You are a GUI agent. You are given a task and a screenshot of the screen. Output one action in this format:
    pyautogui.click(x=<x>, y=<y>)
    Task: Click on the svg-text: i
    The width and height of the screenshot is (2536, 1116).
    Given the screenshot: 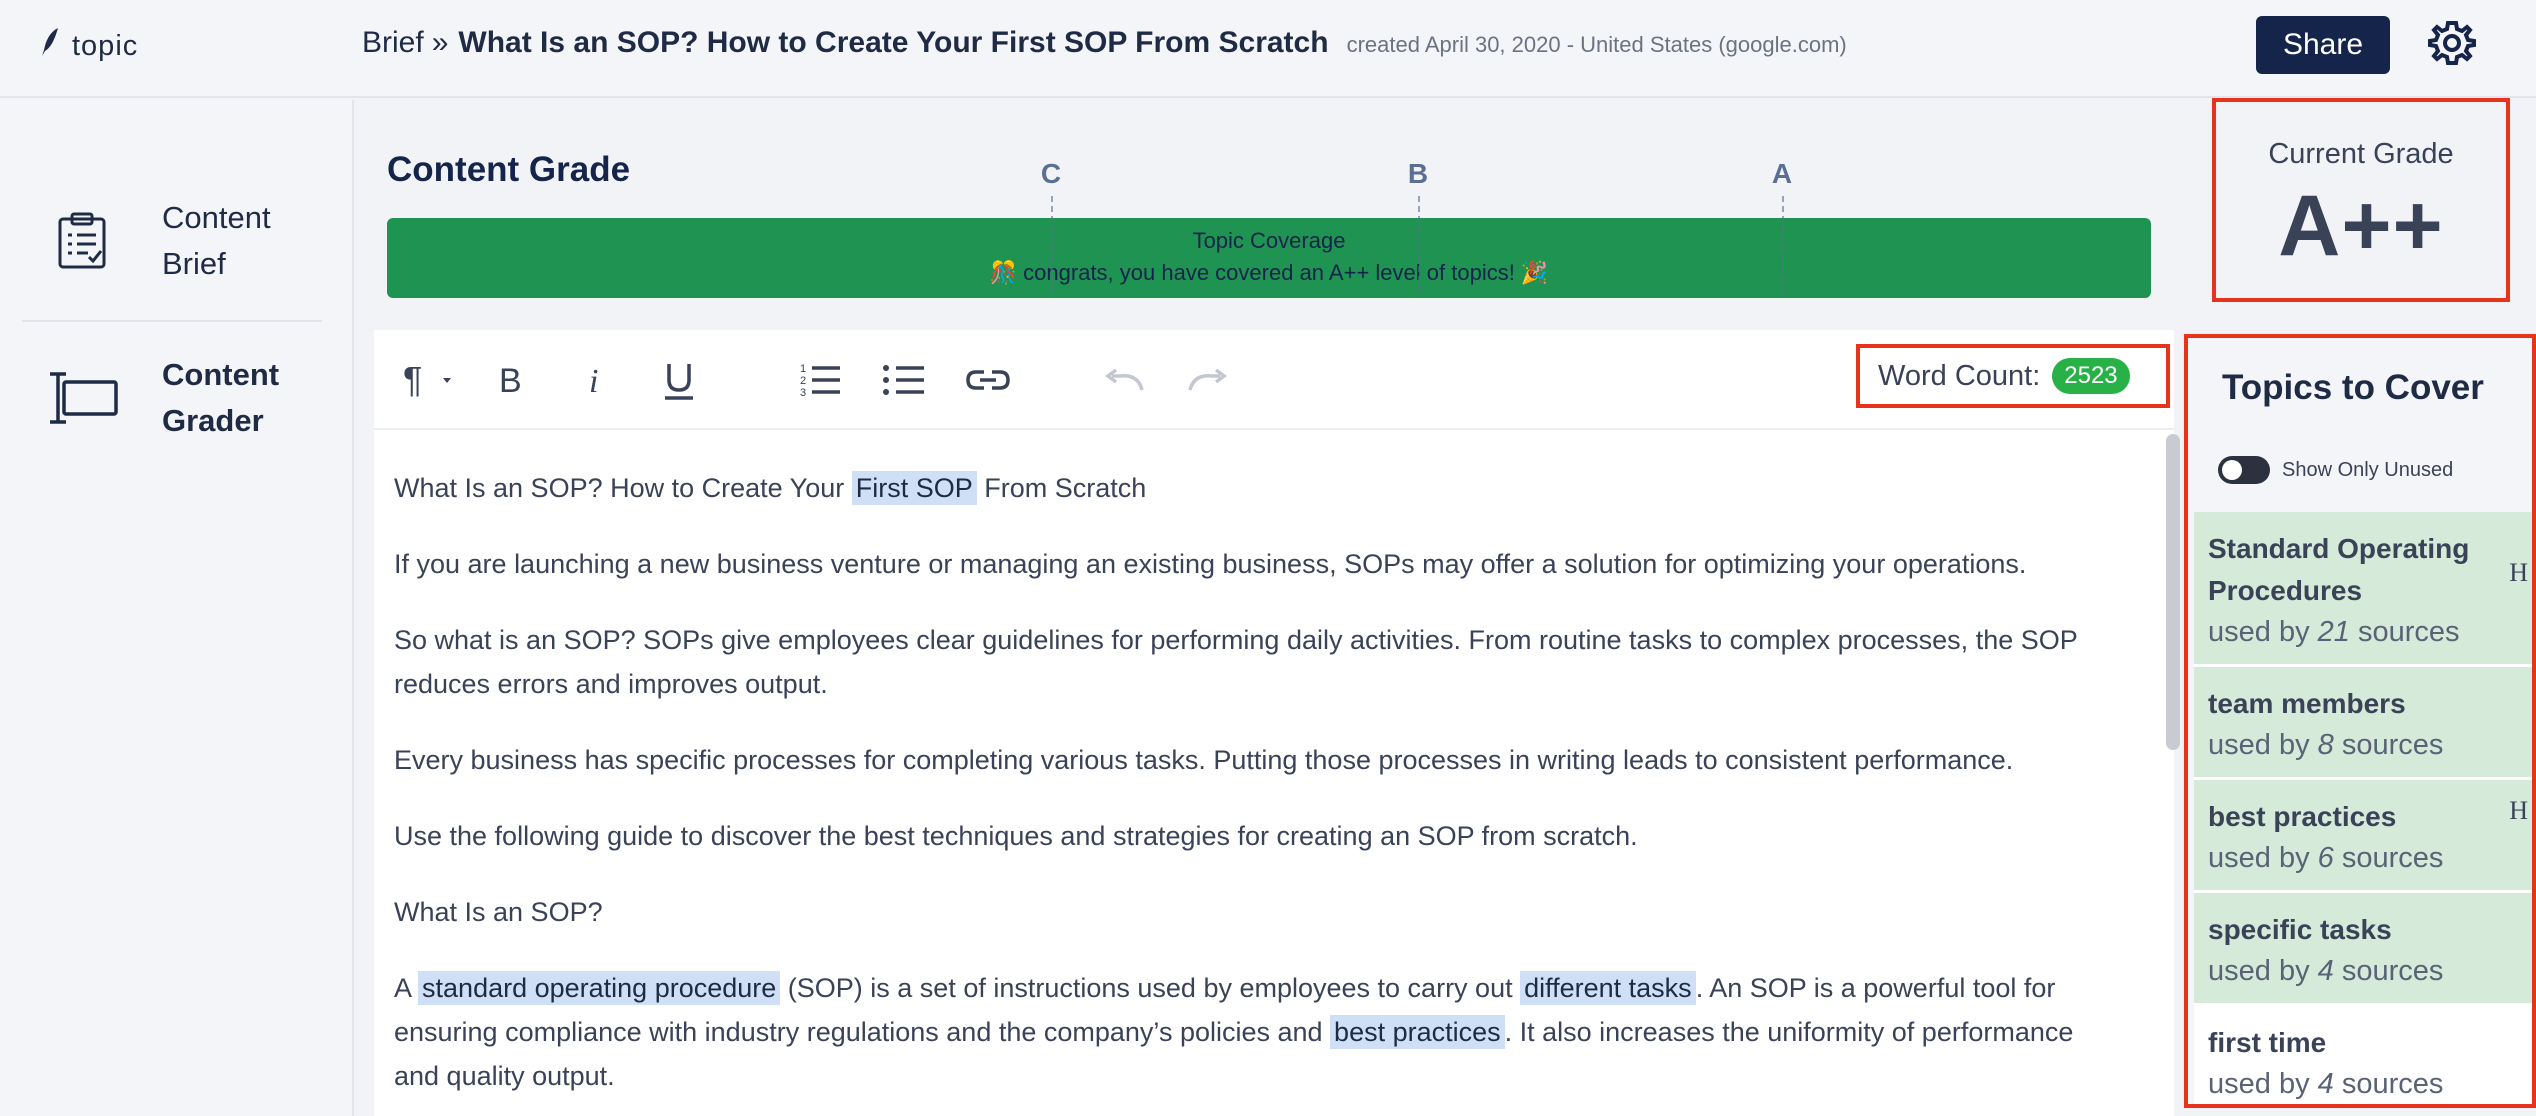 What is the action you would take?
    pyautogui.click(x=593, y=381)
    